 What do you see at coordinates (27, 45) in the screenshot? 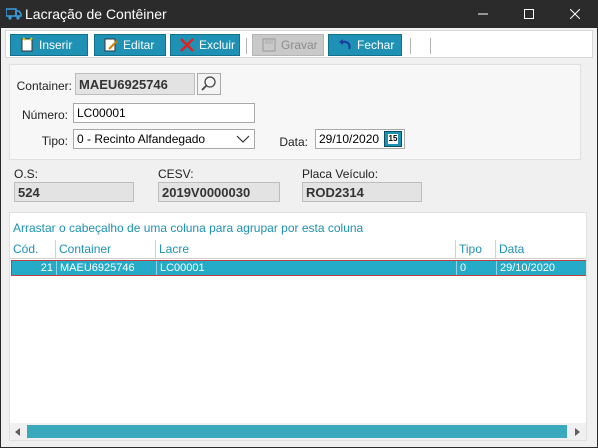
I see `new-document-icon` at bounding box center [27, 45].